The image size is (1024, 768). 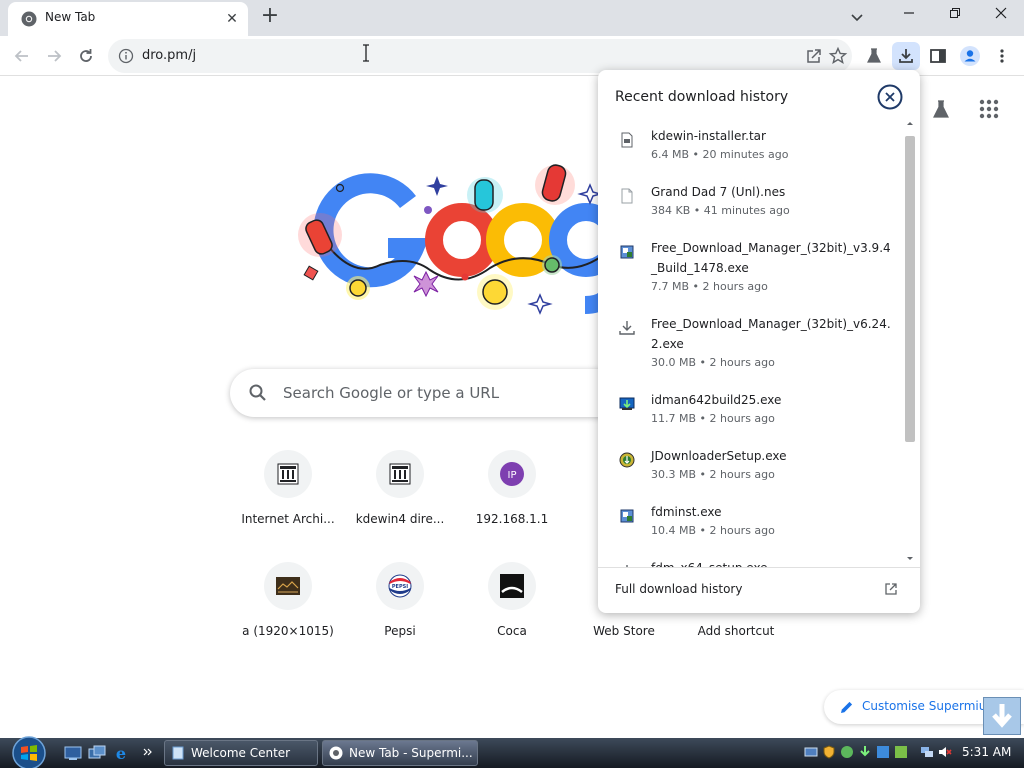 I want to click on download-icon, so click(x=906, y=56).